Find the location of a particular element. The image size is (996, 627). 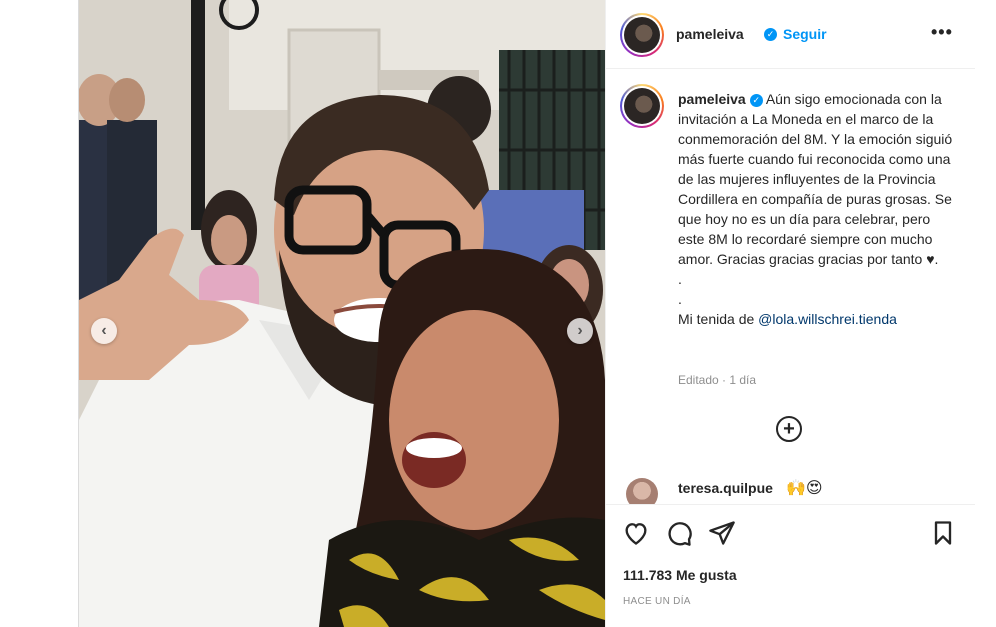

more-options-icon: ••• is located at coordinates (942, 32).